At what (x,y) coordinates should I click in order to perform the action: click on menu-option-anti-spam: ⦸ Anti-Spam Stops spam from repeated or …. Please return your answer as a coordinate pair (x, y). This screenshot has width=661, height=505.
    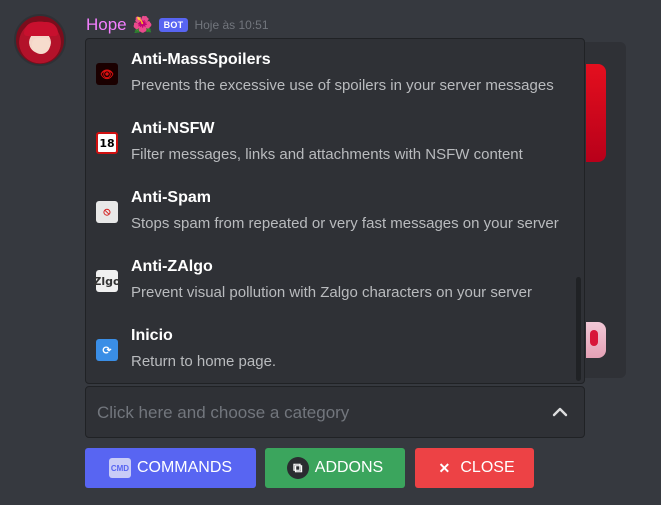
    Looking at the image, I should click on (331, 211).